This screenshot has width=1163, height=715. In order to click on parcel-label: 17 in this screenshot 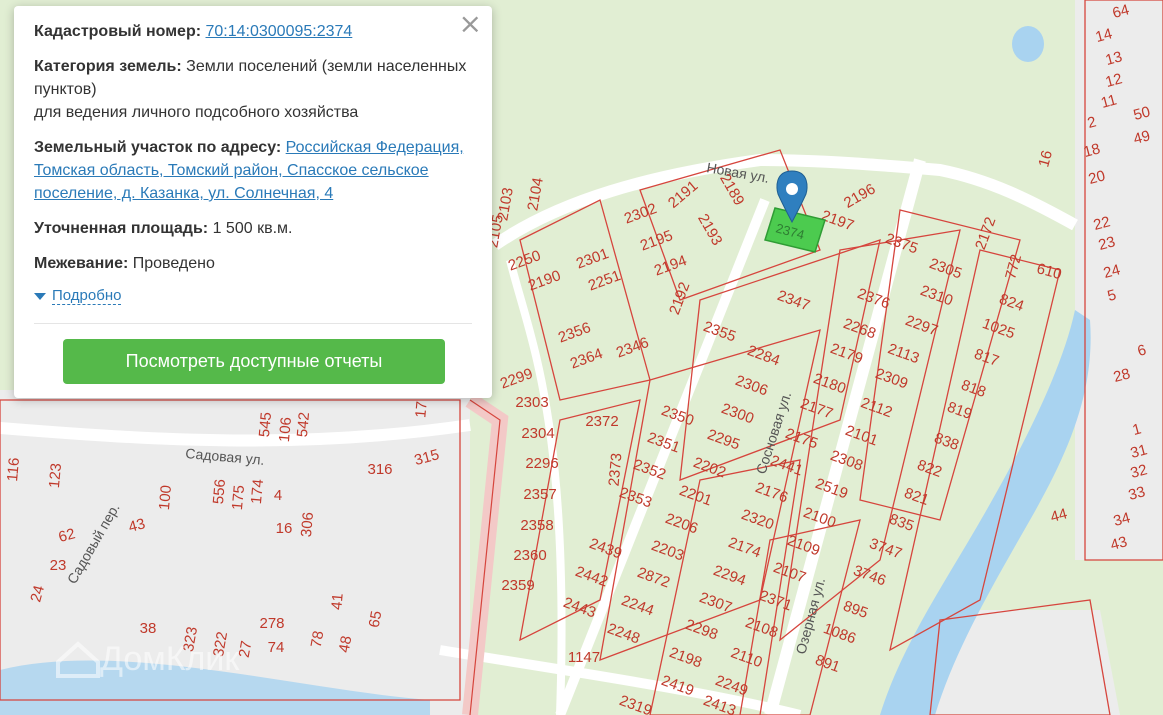, I will do `click(421, 410)`.